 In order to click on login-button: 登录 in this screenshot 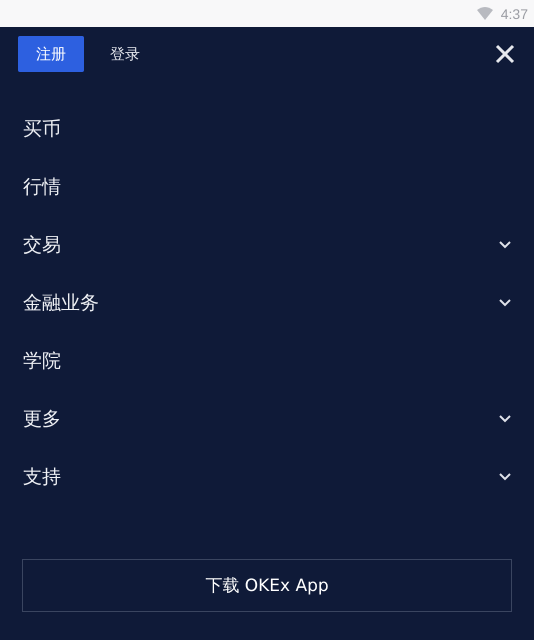, I will do `click(125, 54)`.